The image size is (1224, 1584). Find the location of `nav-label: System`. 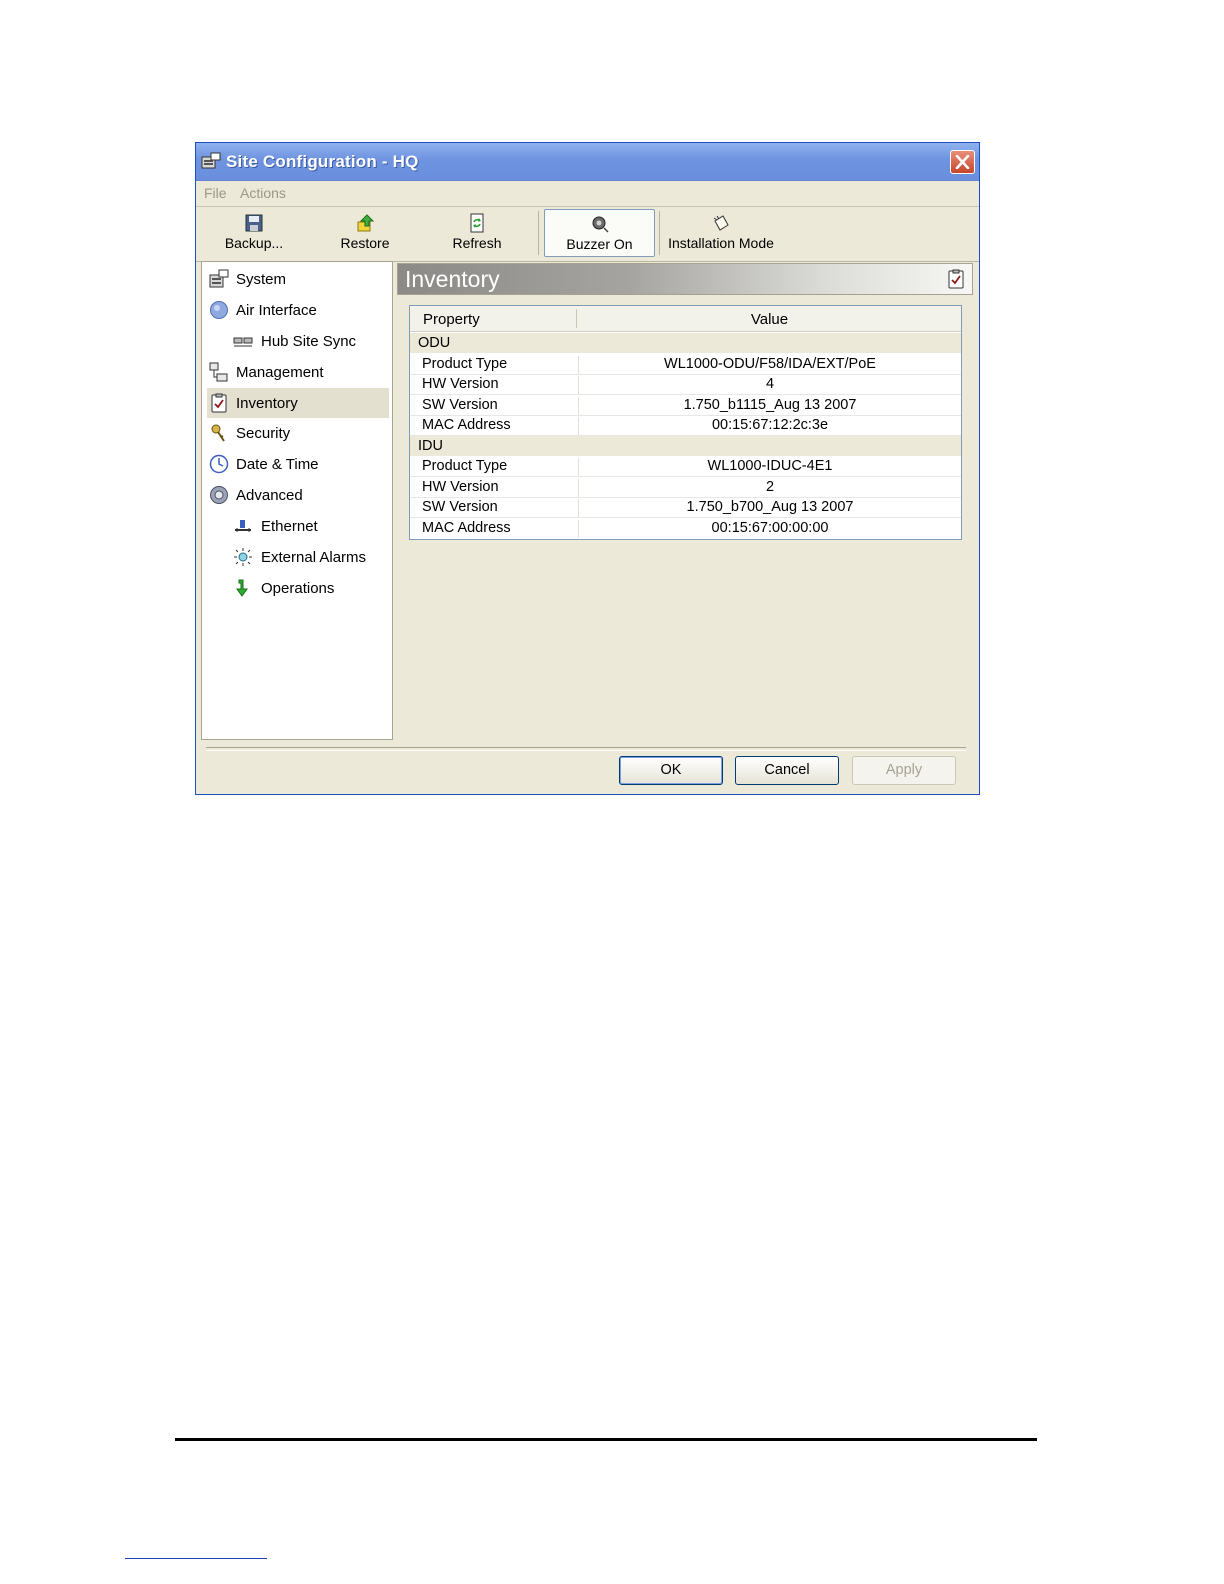

nav-label: System is located at coordinates (261, 279).